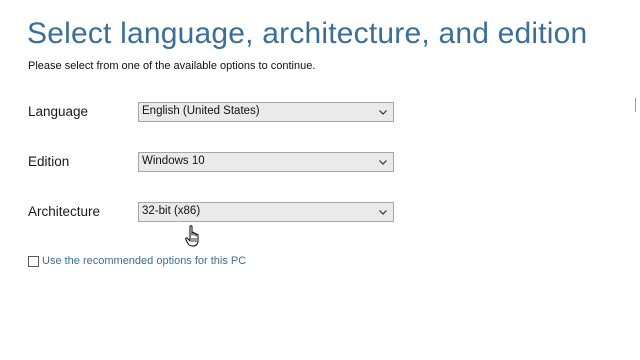 The height and width of the screenshot is (360, 640). I want to click on recommended-options-checkbox, so click(33, 261).